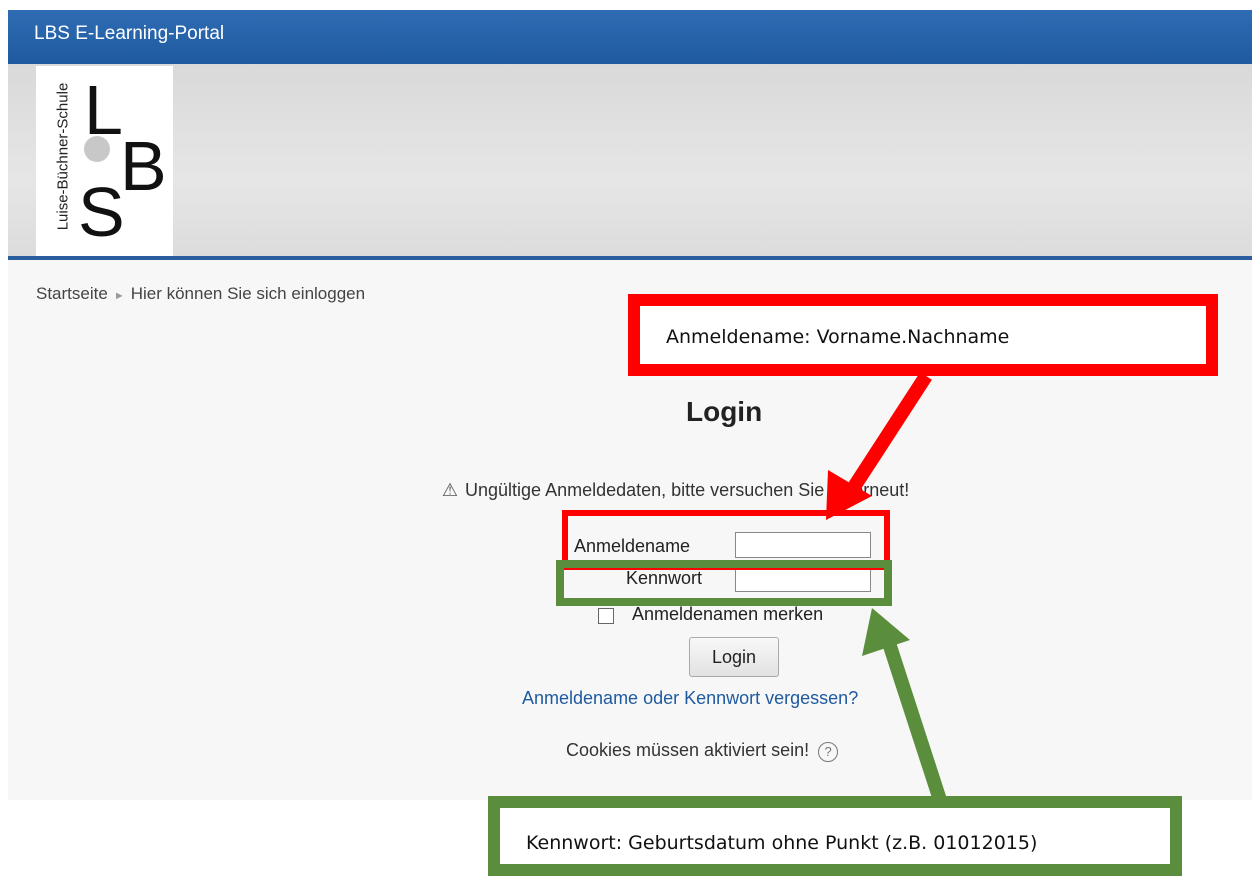 The width and height of the screenshot is (1252, 876). I want to click on username-hint-text: Anmeldename: Vorname.Nachname, so click(838, 337).